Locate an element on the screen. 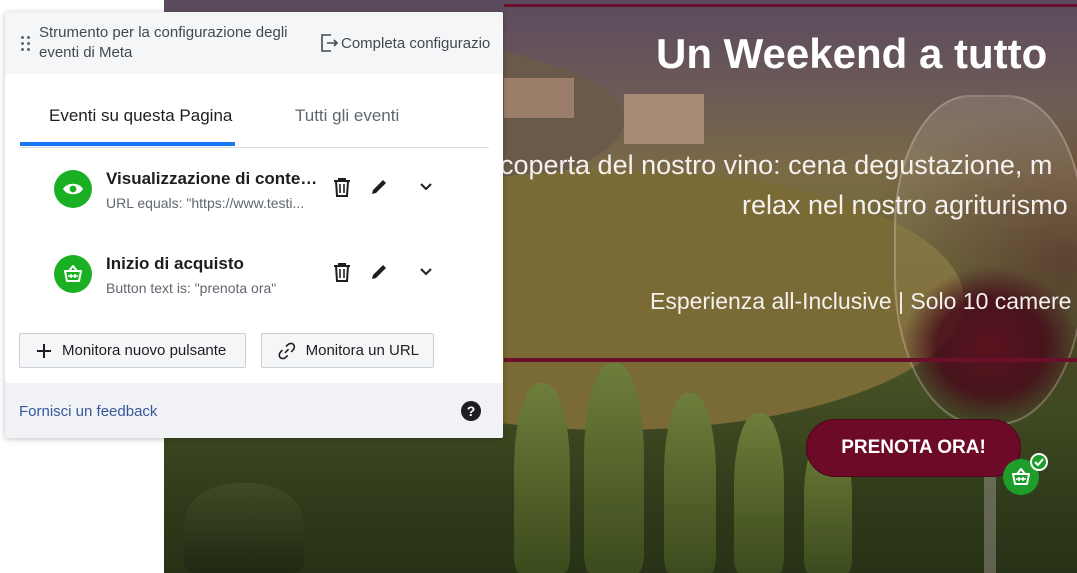  eye-icon is located at coordinates (73, 189).